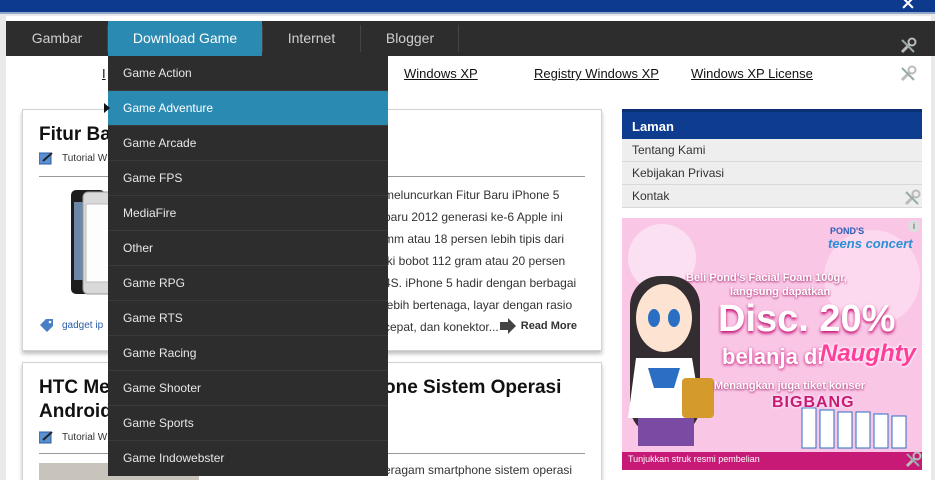  Describe the element at coordinates (772, 150) in the screenshot. I see `sidebar-link-tentang-kami: Tentang Kami` at that location.